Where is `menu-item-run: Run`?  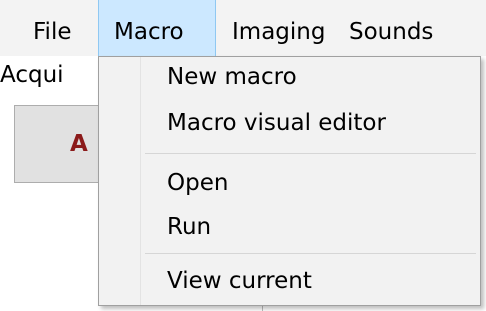
menu-item-run: Run is located at coordinates (189, 227).